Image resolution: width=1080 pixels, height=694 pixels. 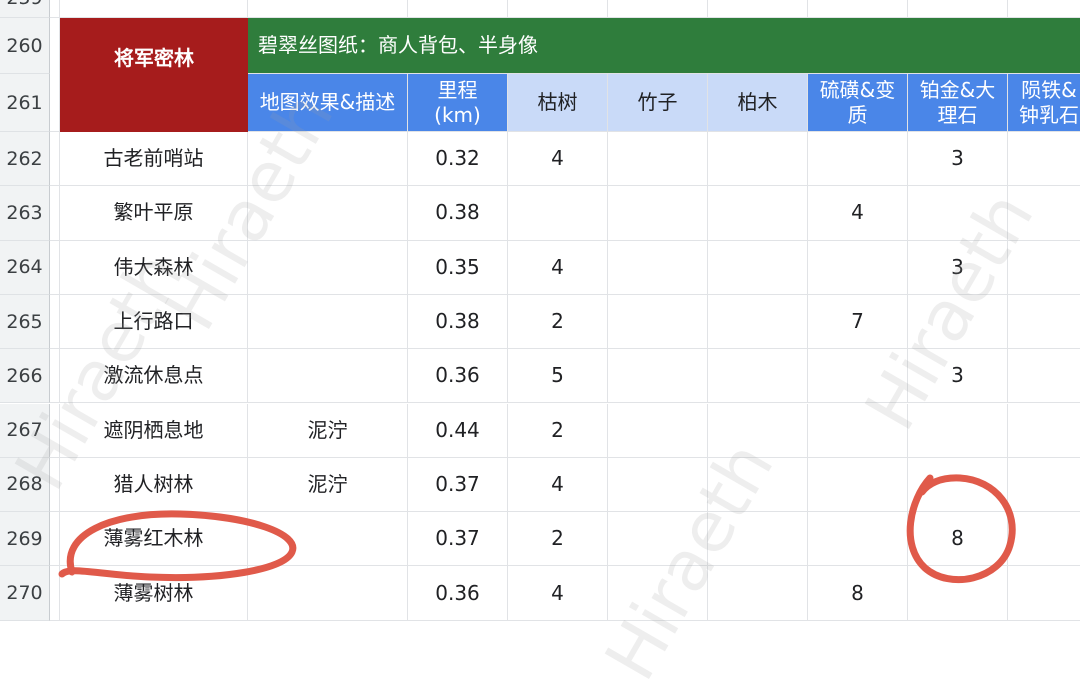 What do you see at coordinates (758, 103) in the screenshot?
I see `header-cypress: 柏木` at bounding box center [758, 103].